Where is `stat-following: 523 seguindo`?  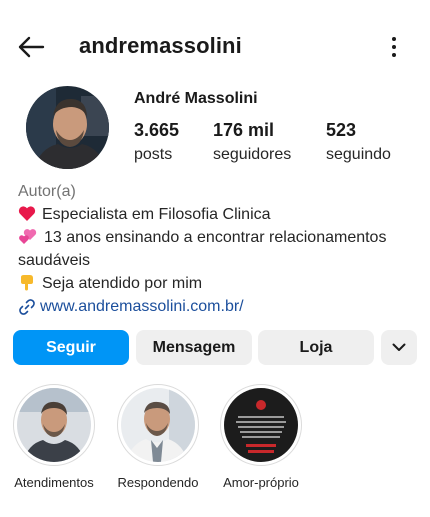 stat-following: 523 seguindo is located at coordinates (358, 142).